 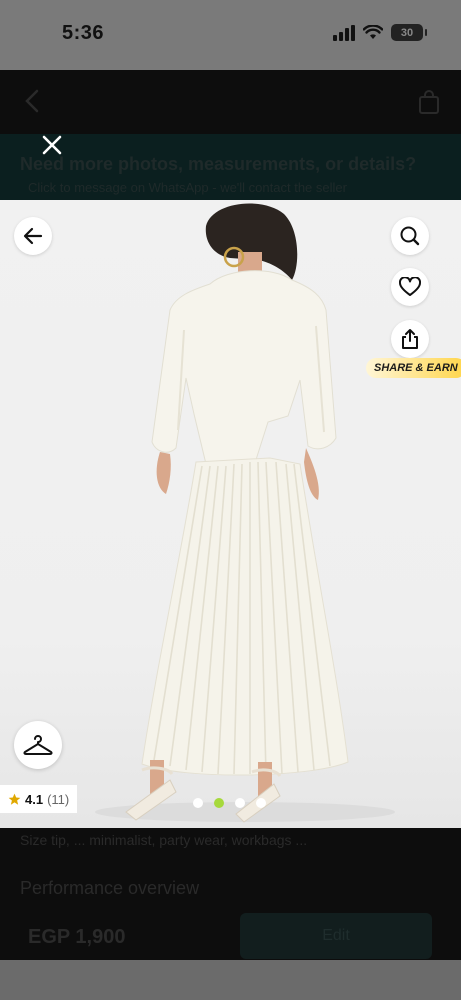 I want to click on heart-icon, so click(x=410, y=286).